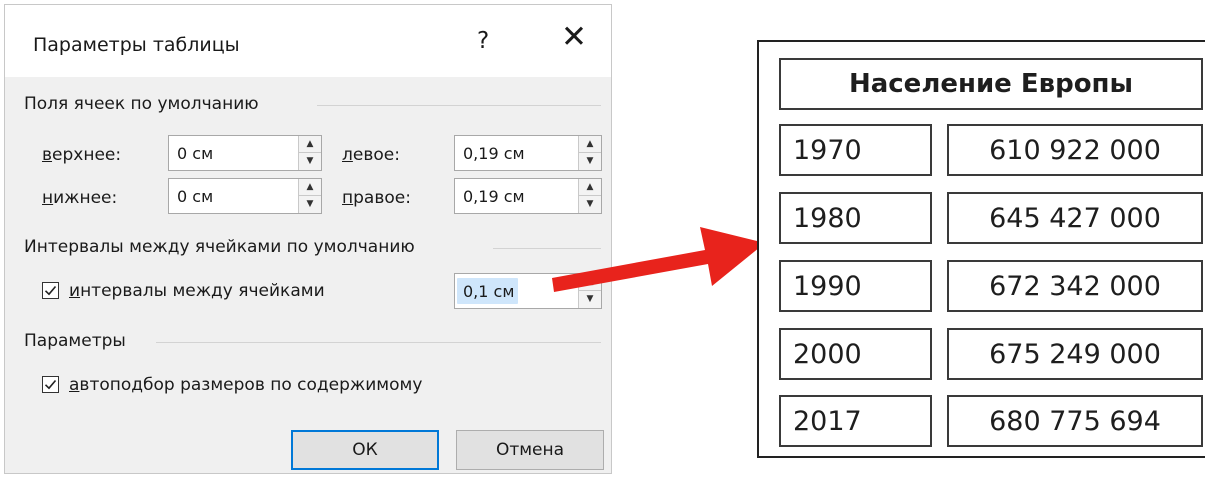 Image resolution: width=1205 pixels, height=479 pixels. What do you see at coordinates (530, 450) in the screenshot?
I see `cancel-button: Отмена` at bounding box center [530, 450].